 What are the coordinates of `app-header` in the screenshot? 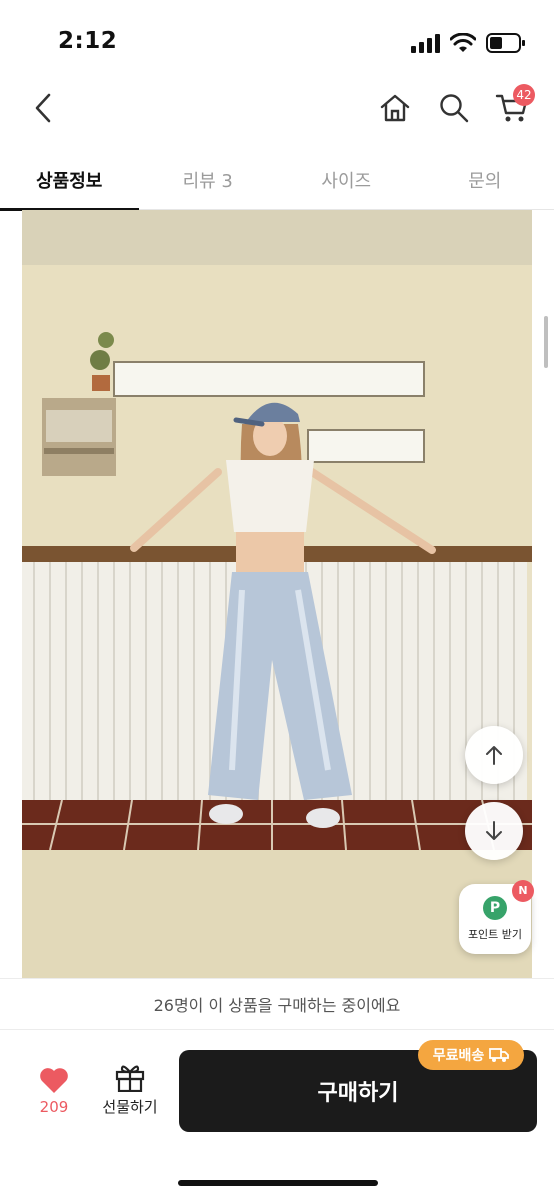 It's located at (277, 110).